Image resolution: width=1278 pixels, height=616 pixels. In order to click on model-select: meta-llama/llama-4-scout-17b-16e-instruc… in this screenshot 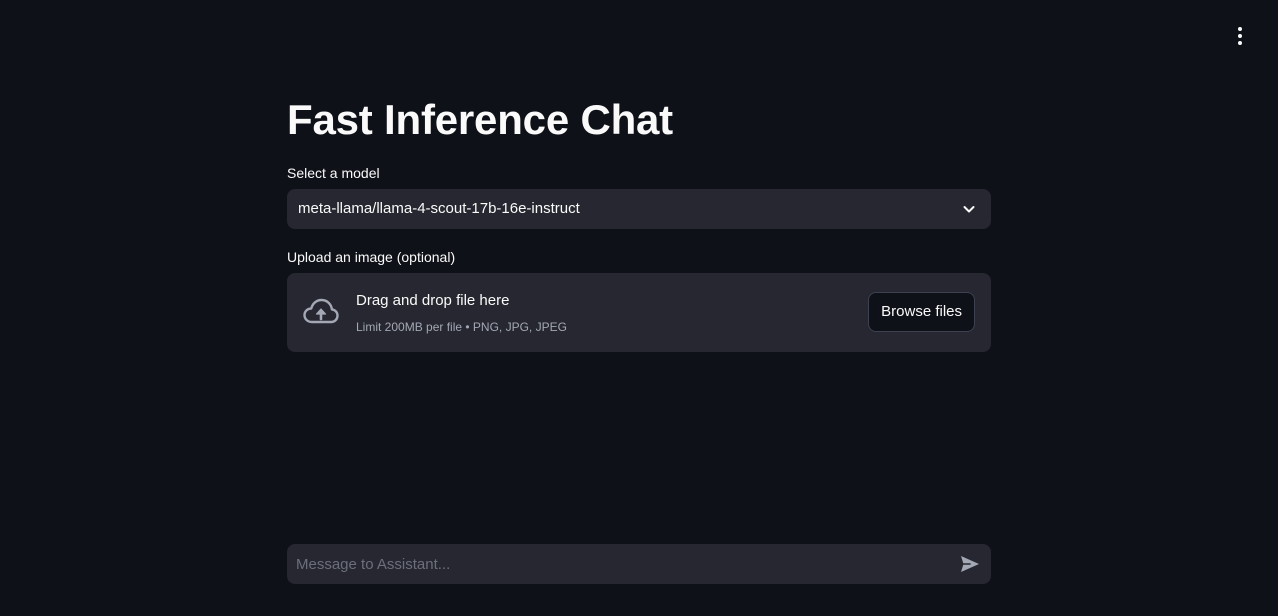, I will do `click(639, 209)`.